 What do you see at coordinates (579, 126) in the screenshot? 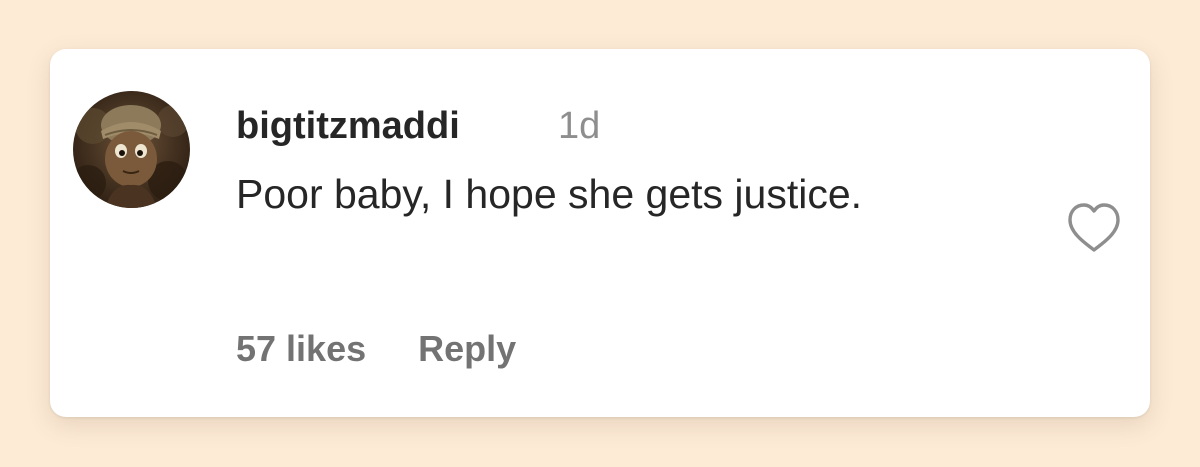
I see `timestamp: 1d` at bounding box center [579, 126].